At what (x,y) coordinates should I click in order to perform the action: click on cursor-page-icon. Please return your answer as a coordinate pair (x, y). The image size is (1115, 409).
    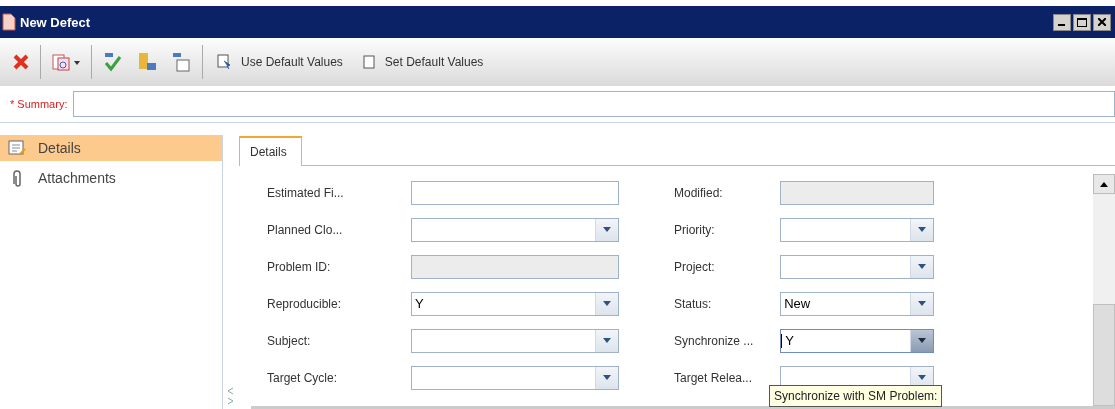
    Looking at the image, I should click on (224, 62).